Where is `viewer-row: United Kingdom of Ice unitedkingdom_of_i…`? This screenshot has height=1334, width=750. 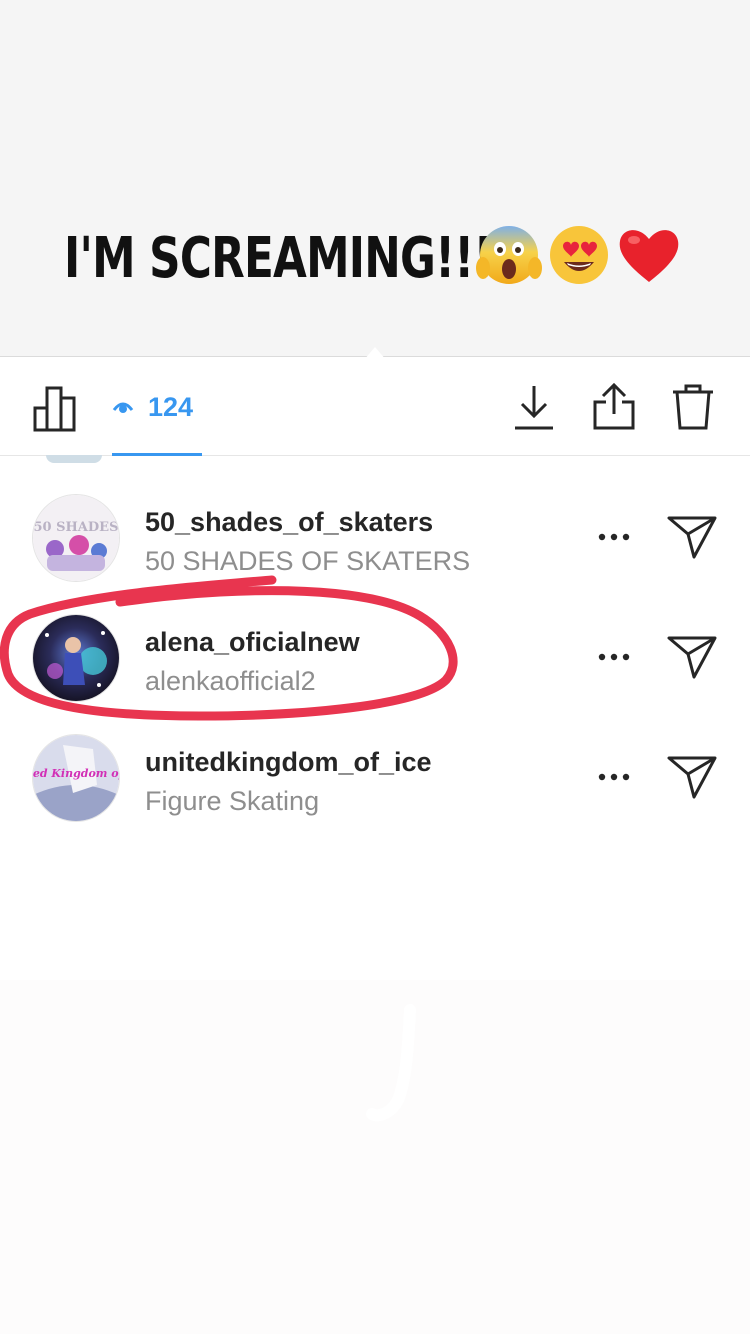 viewer-row: United Kingdom of Ice unitedkingdom_of_i… is located at coordinates (375, 777).